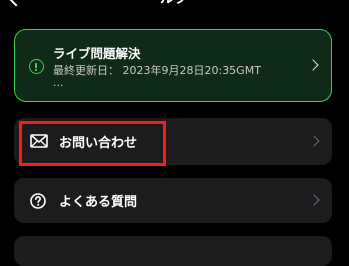  I want to click on status-title: ライブ問題解決, so click(97, 53).